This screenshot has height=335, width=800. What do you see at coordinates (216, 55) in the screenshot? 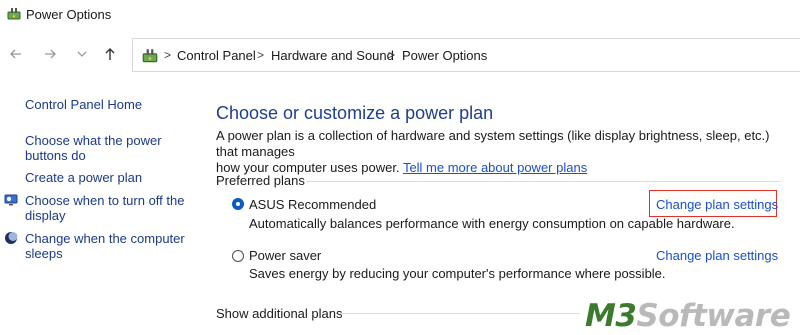
I see `breadcrumb-control-panel: Control Panel` at bounding box center [216, 55].